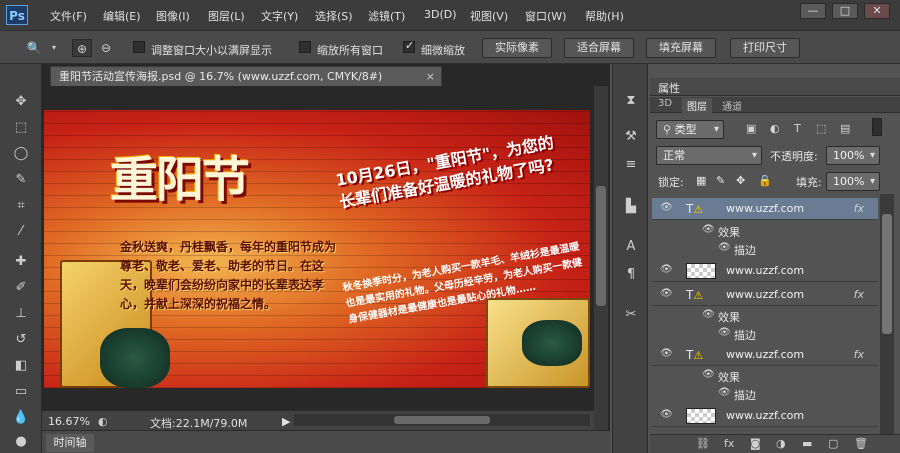  I want to click on menu-window: 窗口(W), so click(545, 16).